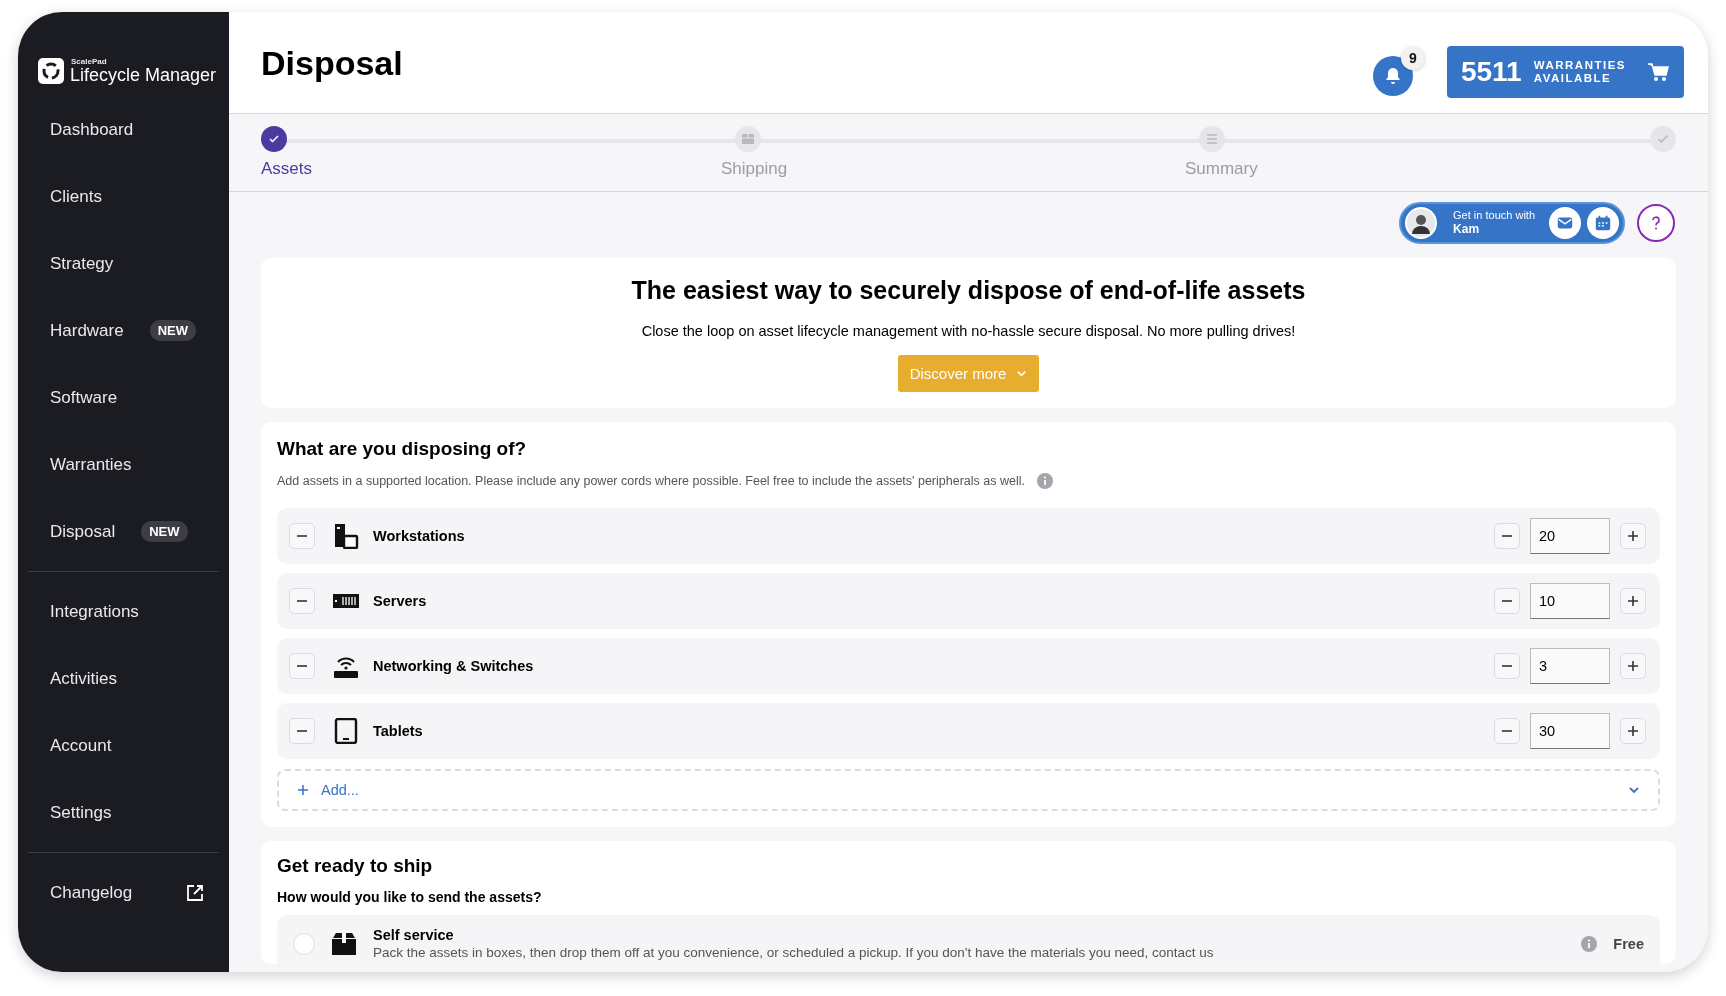 This screenshot has width=1726, height=996. What do you see at coordinates (123, 129) in the screenshot?
I see `nav-item: Dashboard` at bounding box center [123, 129].